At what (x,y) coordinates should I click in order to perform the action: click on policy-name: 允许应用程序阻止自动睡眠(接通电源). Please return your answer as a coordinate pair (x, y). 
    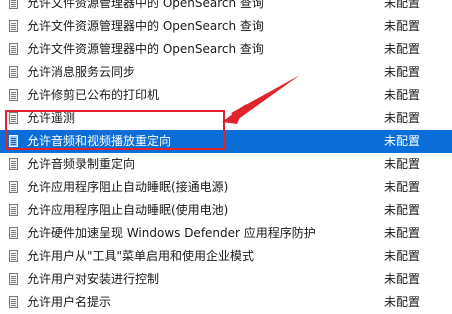
    Looking at the image, I should click on (128, 187).